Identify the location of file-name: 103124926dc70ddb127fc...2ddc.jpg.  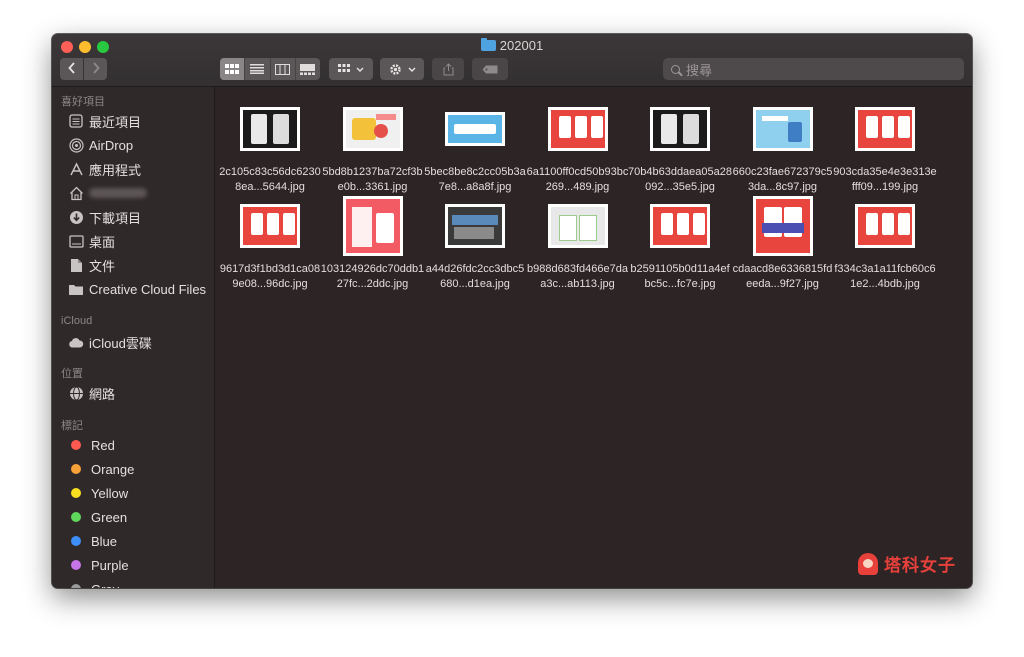
(372, 276).